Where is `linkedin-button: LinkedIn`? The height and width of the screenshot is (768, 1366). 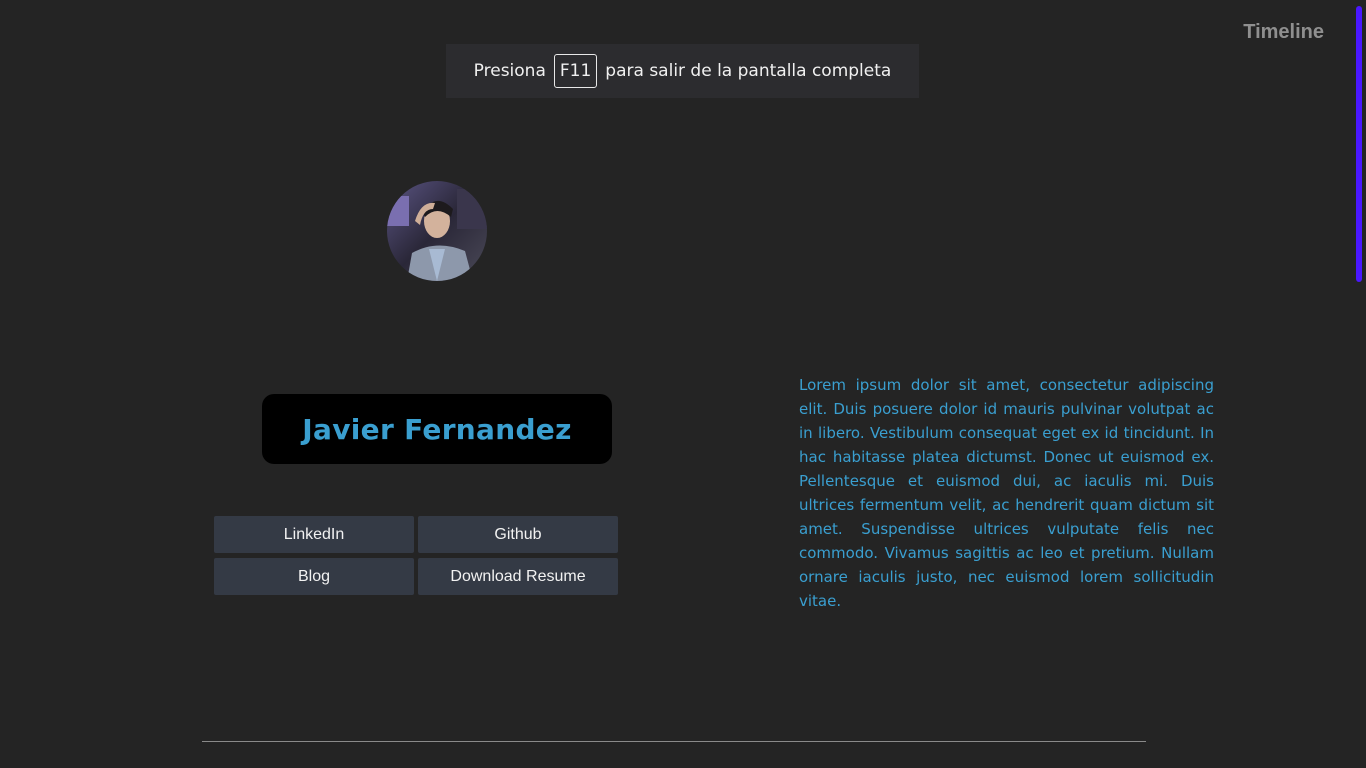
linkedin-button: LinkedIn is located at coordinates (314, 534).